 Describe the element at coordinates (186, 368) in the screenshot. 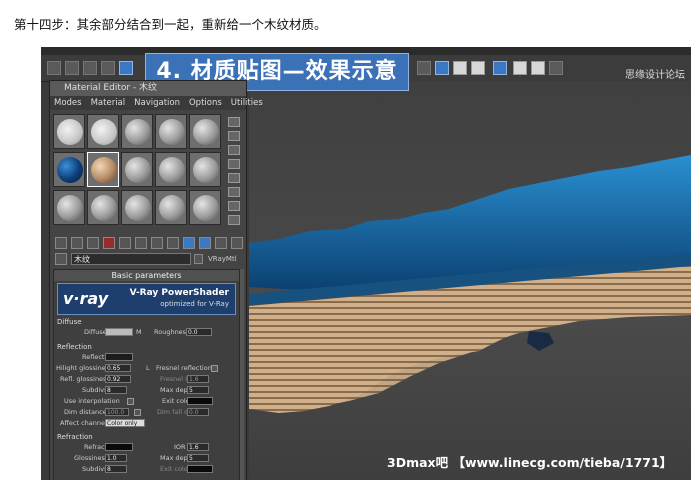

I see `fresnel-label: Fresnel reflections` at that location.